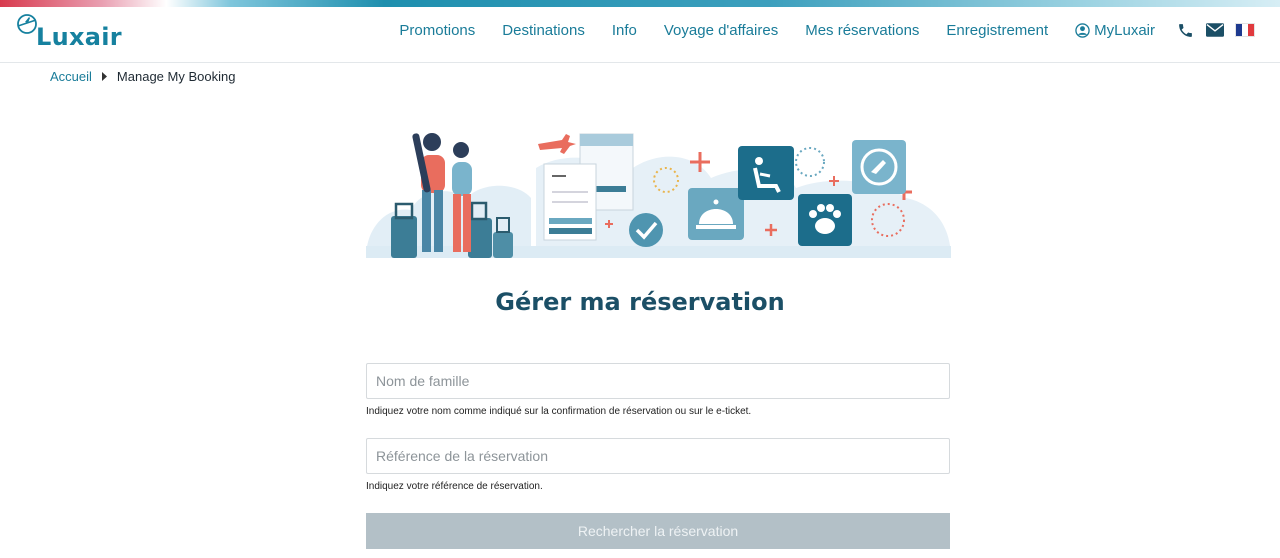  I want to click on breadcrumb: Accueil Manage My Booking, so click(142, 76).